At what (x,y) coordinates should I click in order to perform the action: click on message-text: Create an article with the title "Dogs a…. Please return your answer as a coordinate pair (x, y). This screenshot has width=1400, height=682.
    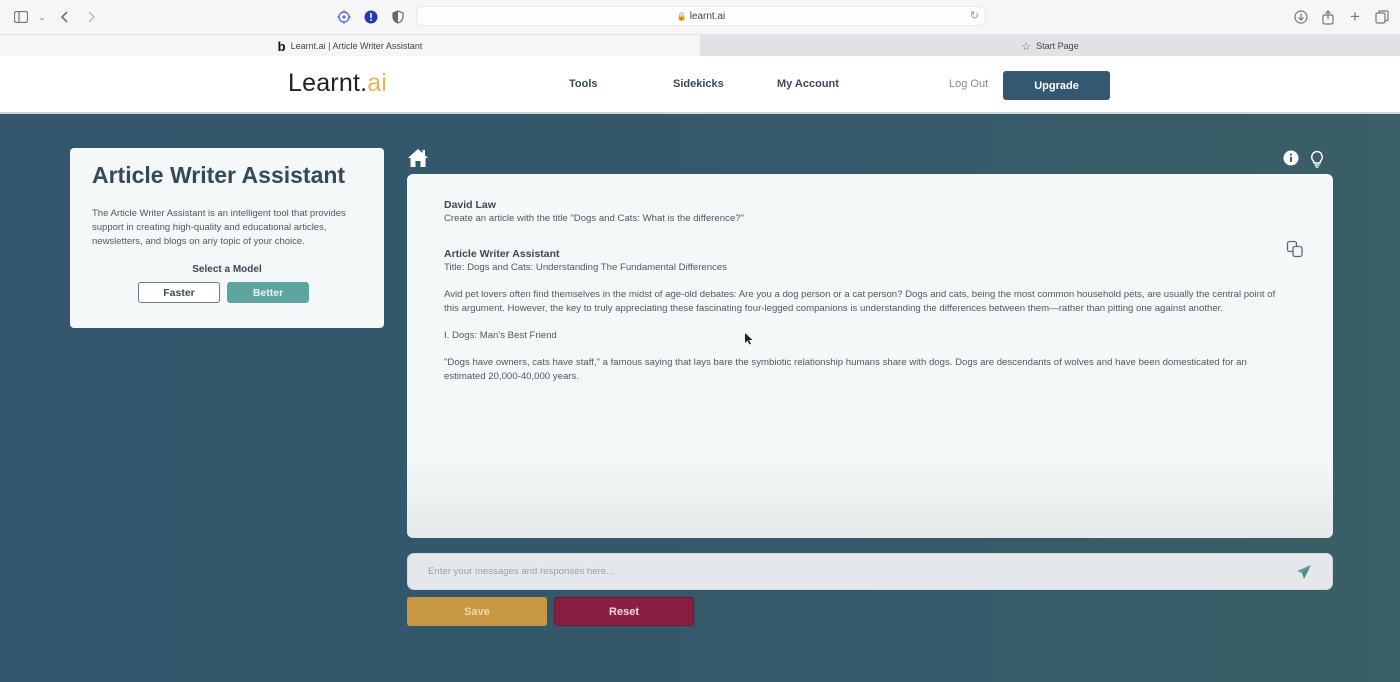
    Looking at the image, I should click on (594, 218).